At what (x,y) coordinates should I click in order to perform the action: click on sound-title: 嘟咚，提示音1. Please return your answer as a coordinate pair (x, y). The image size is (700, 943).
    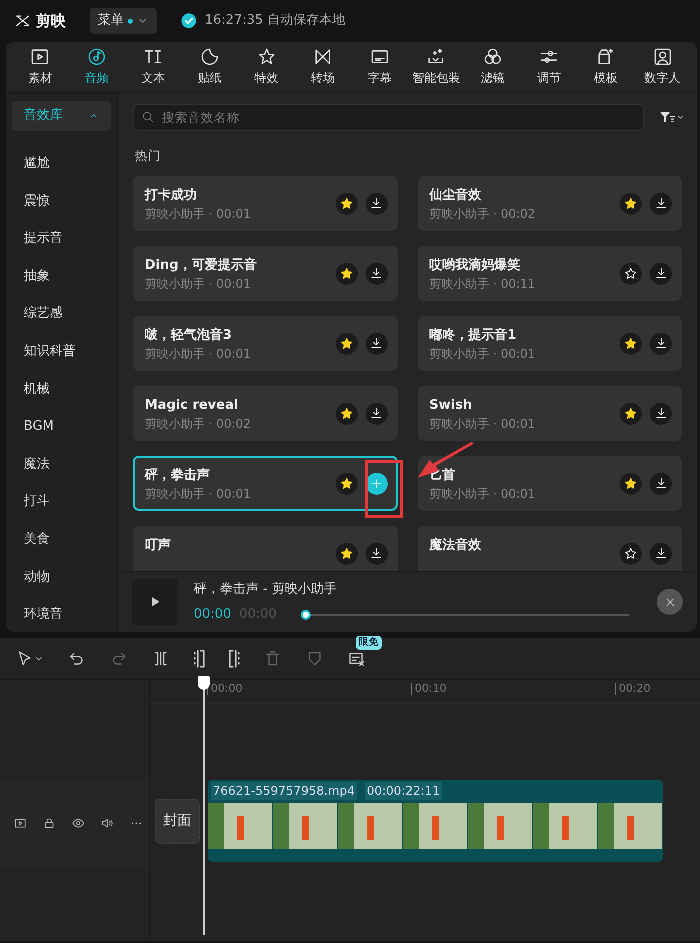
    Looking at the image, I should click on (474, 335).